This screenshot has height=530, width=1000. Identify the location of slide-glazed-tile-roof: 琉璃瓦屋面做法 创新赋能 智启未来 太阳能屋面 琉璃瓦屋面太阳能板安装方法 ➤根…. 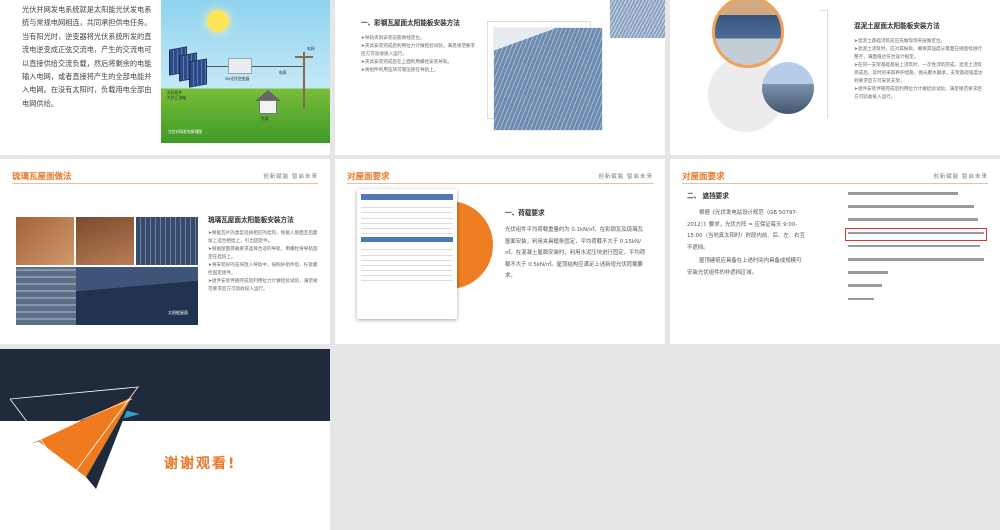
(165, 251).